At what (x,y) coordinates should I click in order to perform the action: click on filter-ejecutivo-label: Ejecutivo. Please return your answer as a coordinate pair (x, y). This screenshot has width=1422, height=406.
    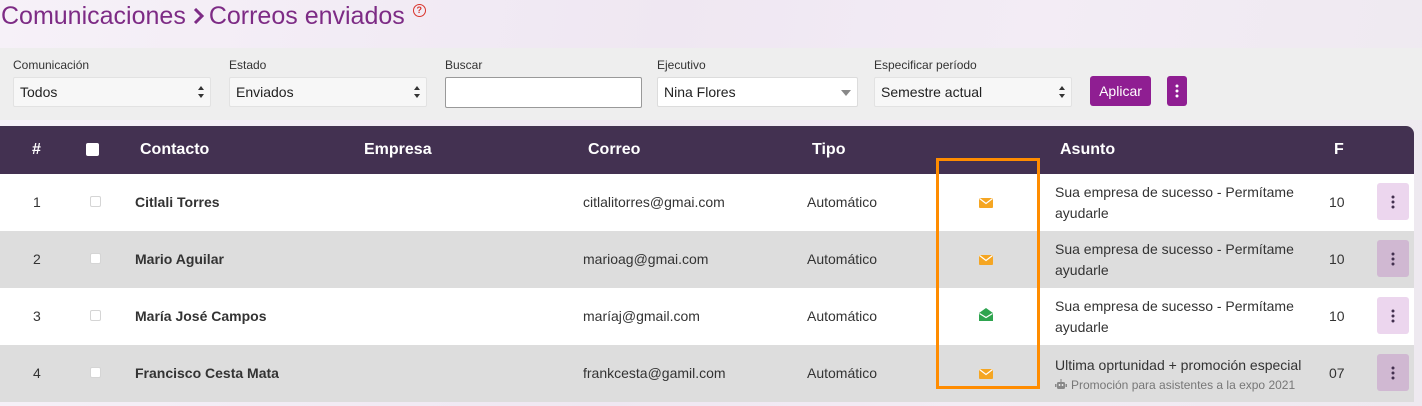
    Looking at the image, I should click on (681, 65).